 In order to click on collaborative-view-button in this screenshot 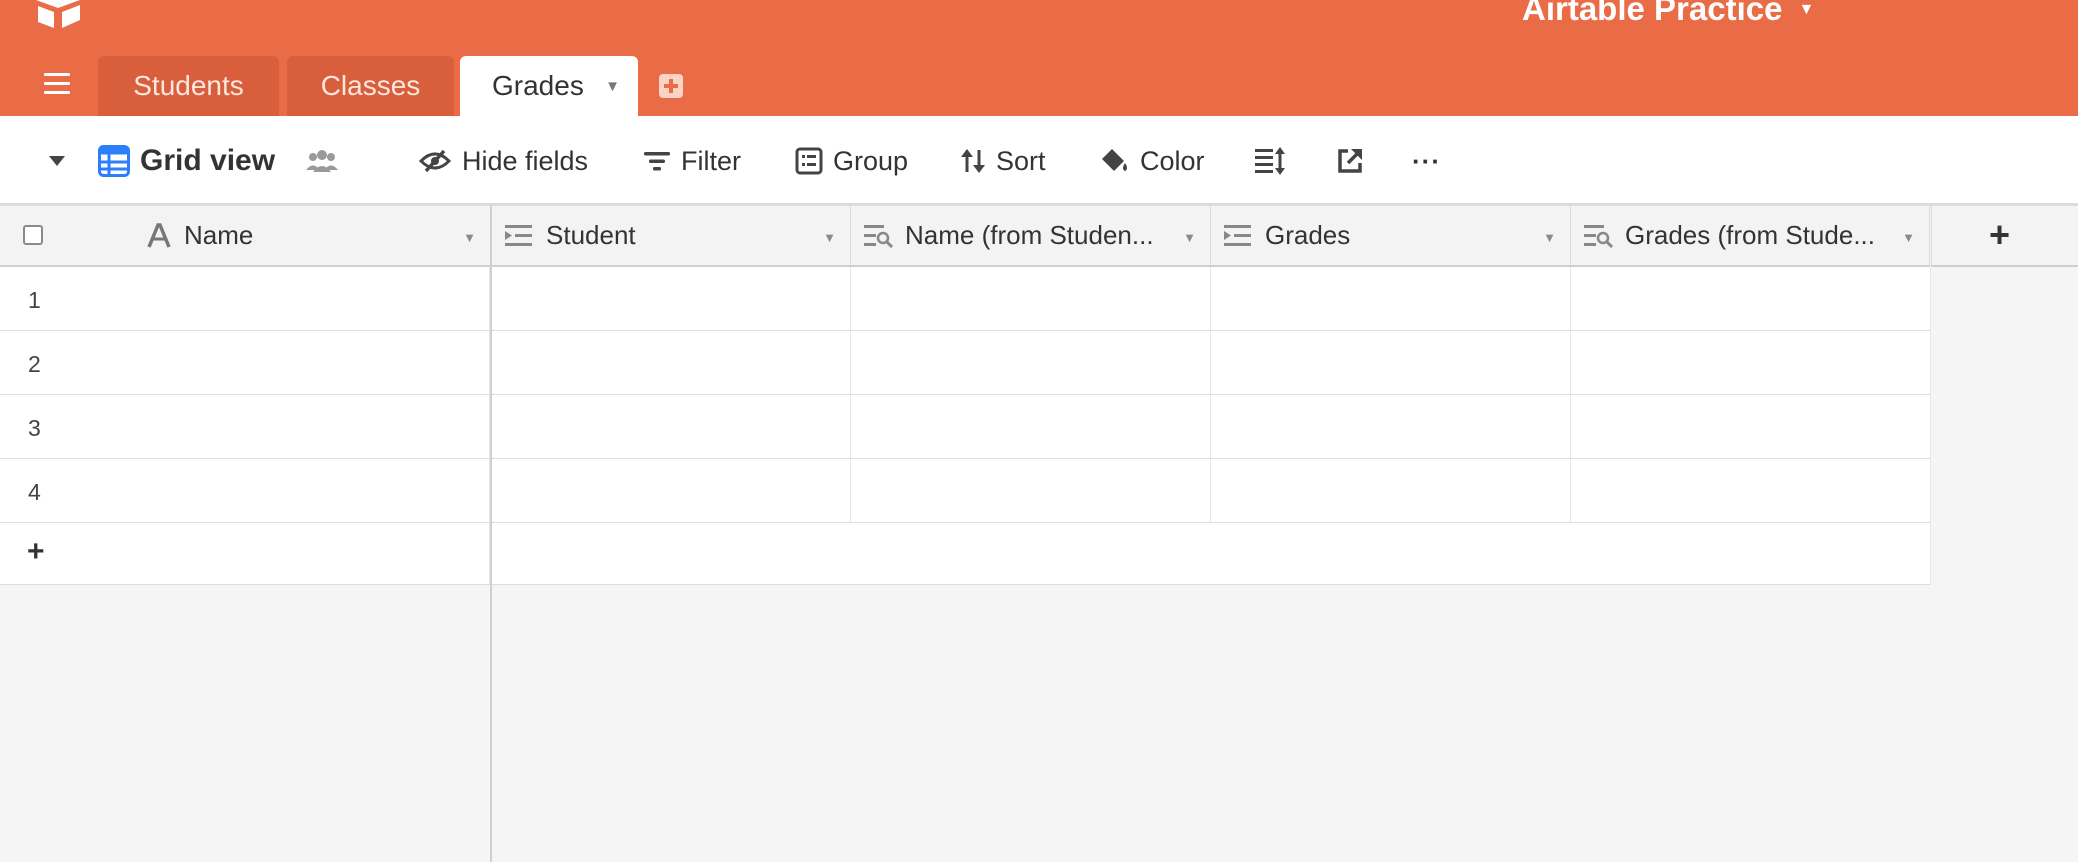, I will do `click(327, 161)`.